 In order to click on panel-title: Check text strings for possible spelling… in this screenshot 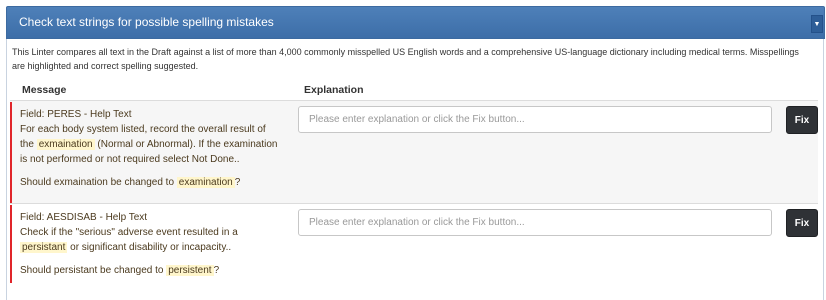, I will do `click(146, 22)`.